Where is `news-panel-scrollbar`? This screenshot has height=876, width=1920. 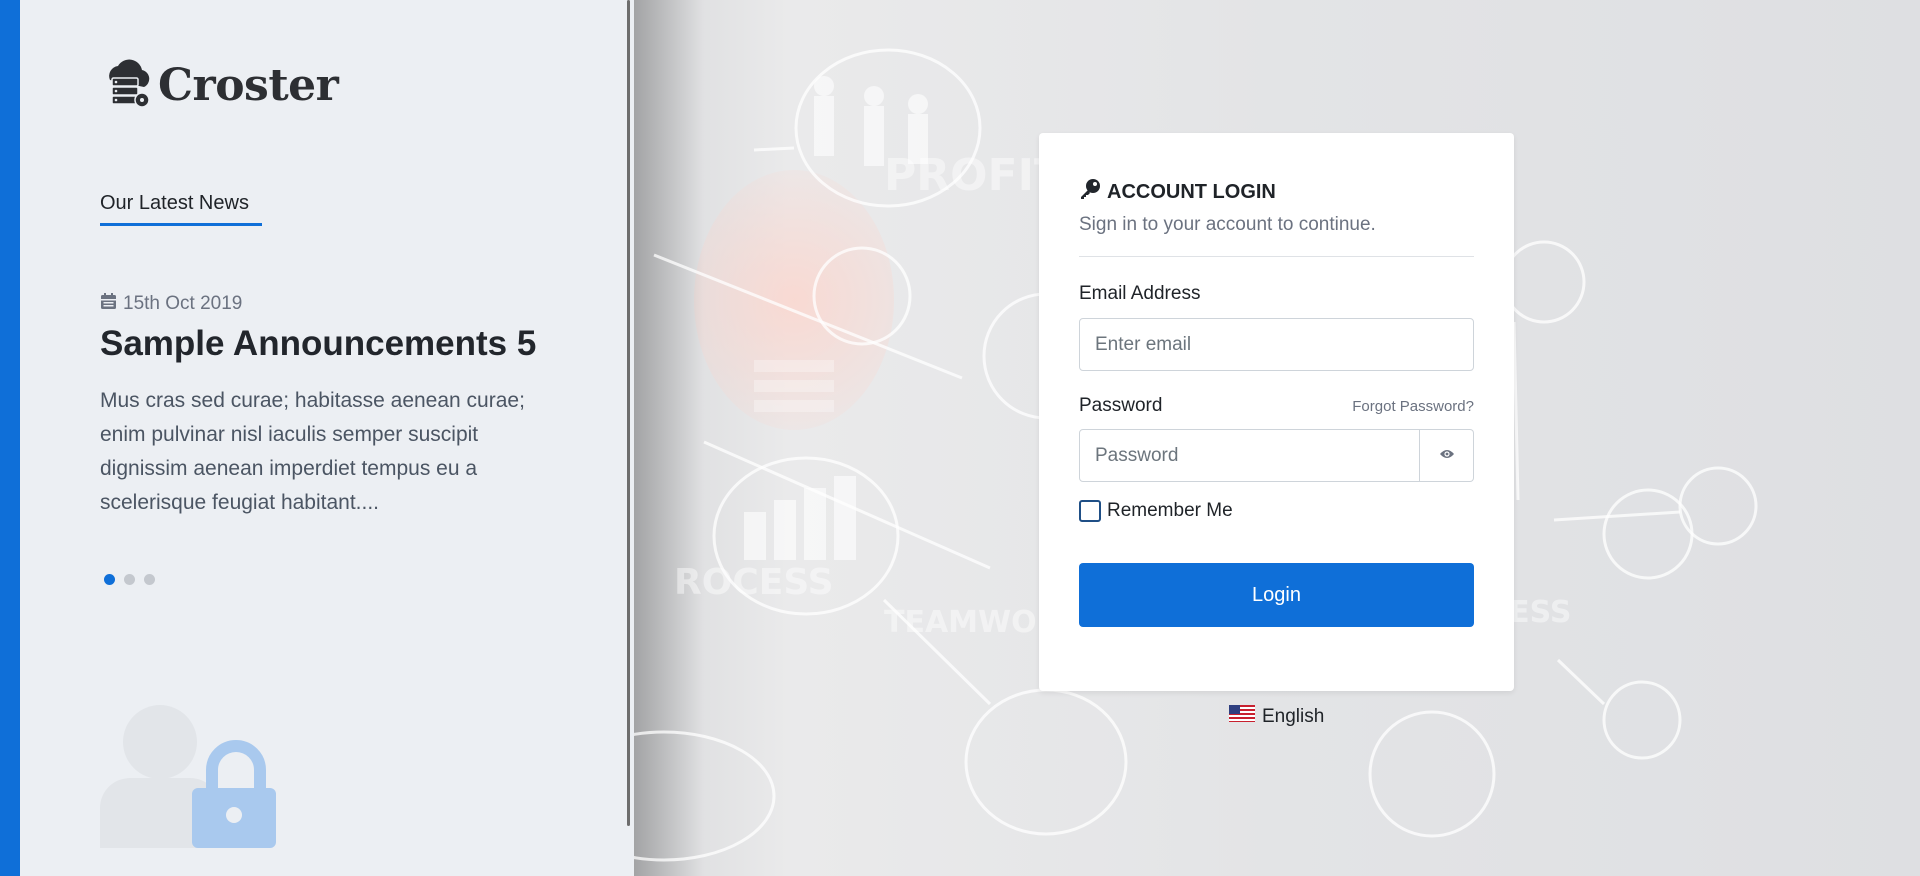
news-panel-scrollbar is located at coordinates (628, 413).